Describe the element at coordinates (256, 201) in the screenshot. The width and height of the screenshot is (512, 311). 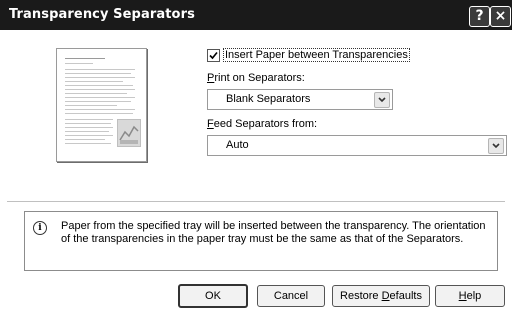
I see `divider` at that location.